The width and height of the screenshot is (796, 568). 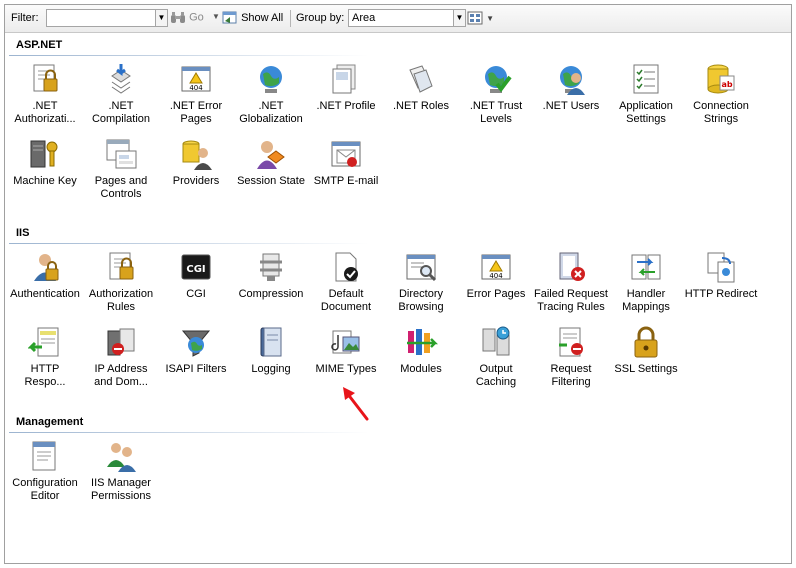 I want to click on net-error-pages-icon: 404, so click(x=196, y=79).